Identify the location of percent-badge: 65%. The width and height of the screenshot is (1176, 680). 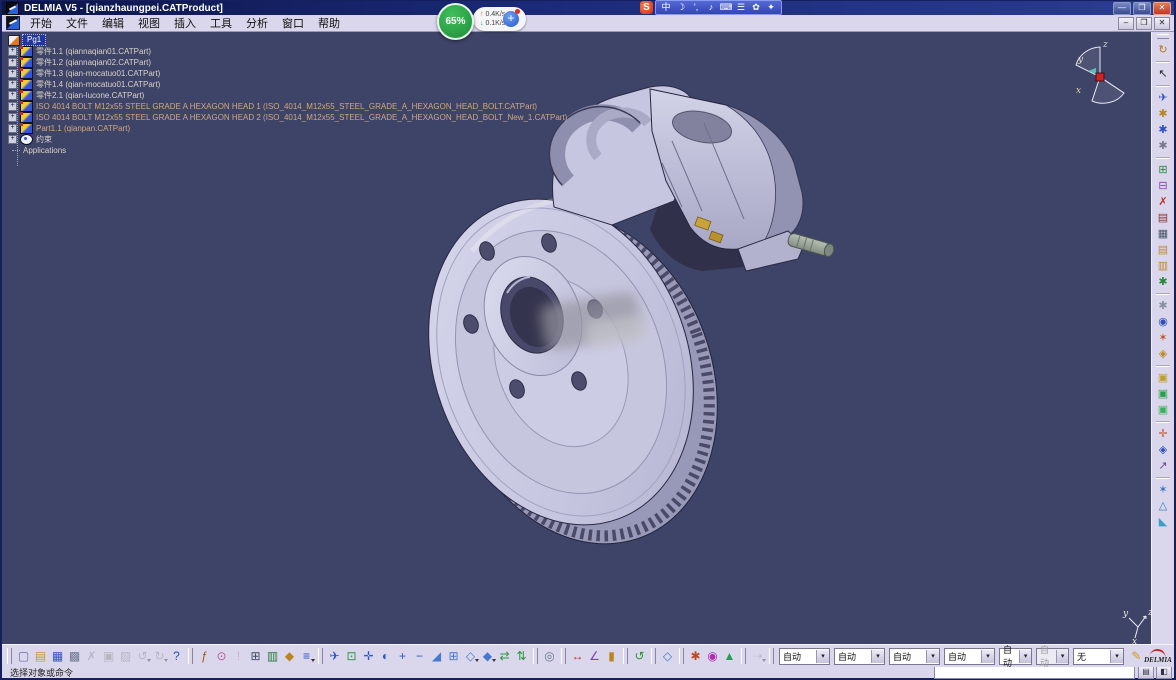
(455, 21).